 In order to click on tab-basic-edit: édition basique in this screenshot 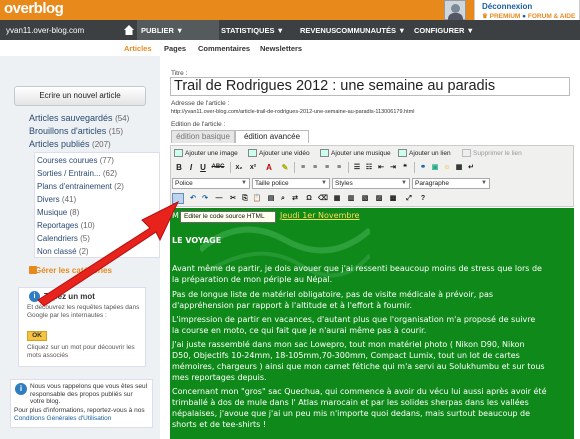, I will do `click(203, 136)`.